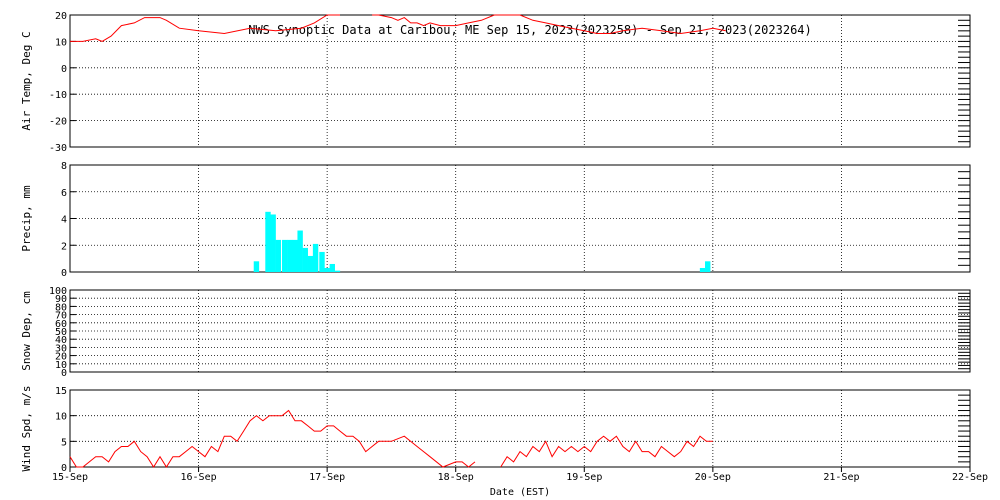  Describe the element at coordinates (520, 492) in the screenshot. I see `x-axis-label: Date (EST)` at that location.